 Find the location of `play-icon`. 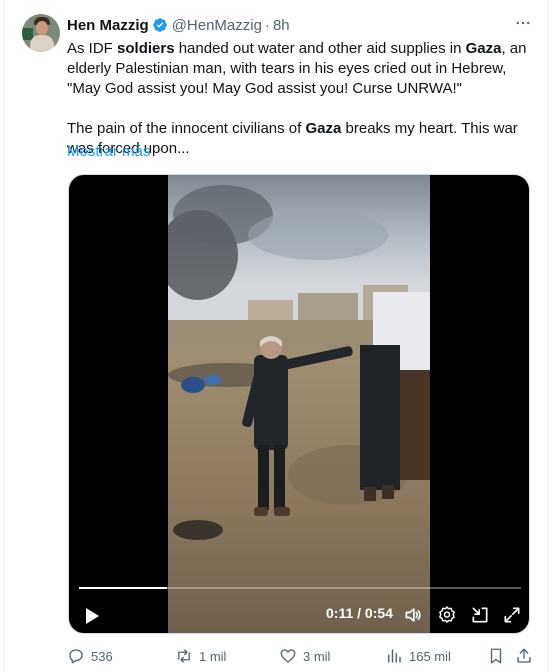

play-icon is located at coordinates (92, 616).